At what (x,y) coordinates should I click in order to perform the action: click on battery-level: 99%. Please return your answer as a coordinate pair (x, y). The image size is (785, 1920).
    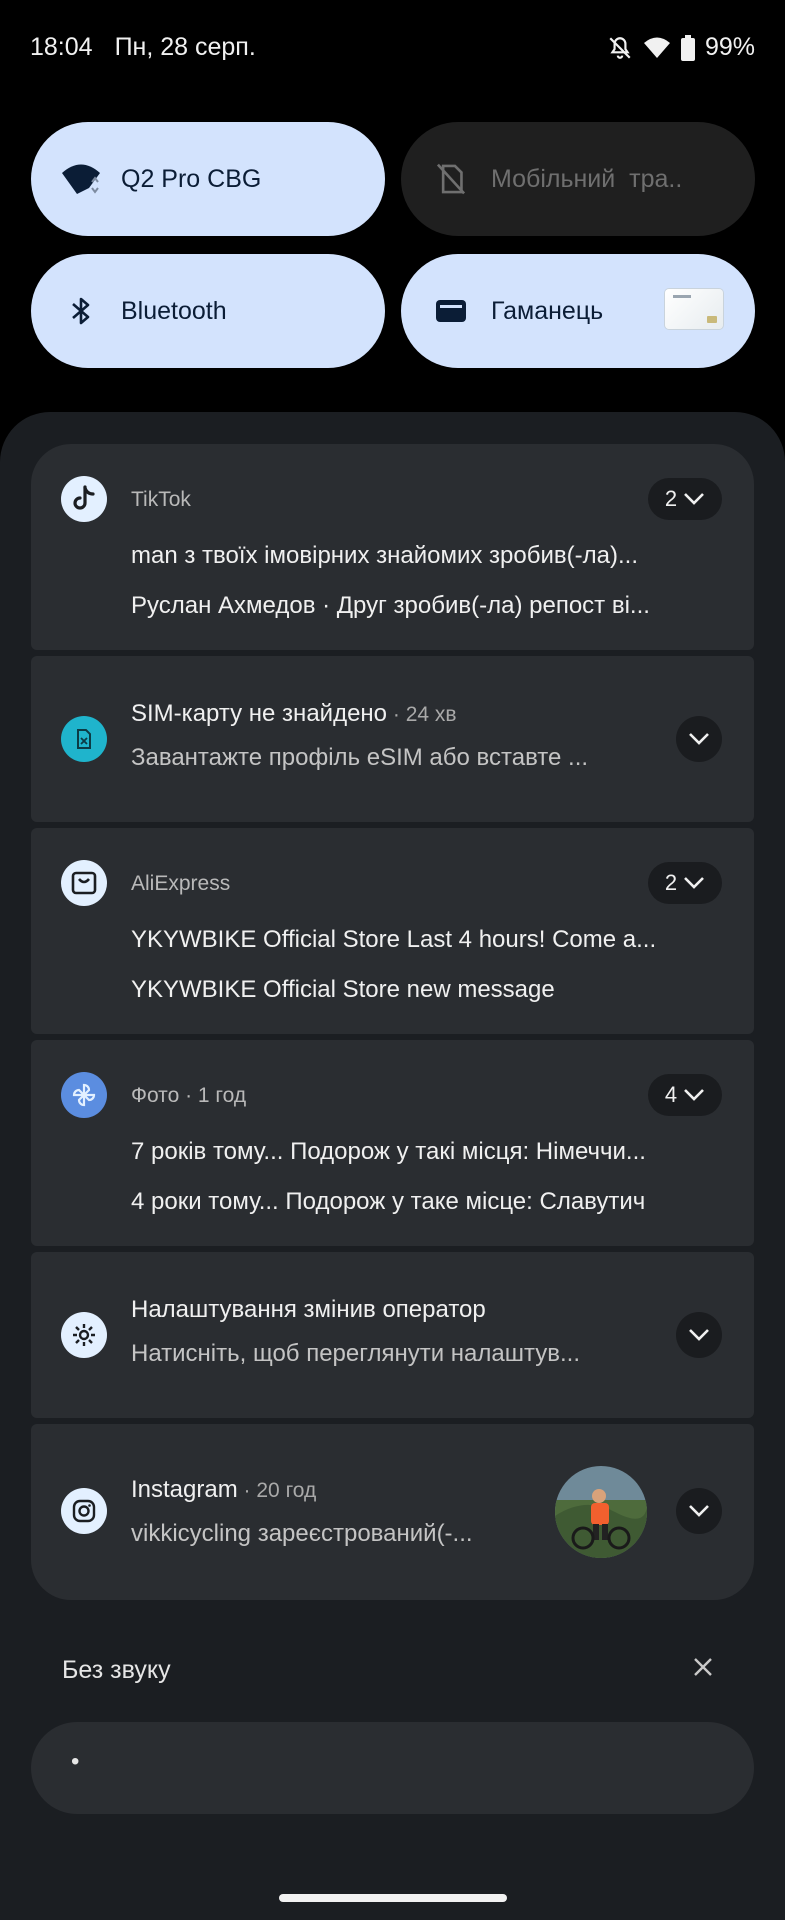
    Looking at the image, I should click on (729, 47).